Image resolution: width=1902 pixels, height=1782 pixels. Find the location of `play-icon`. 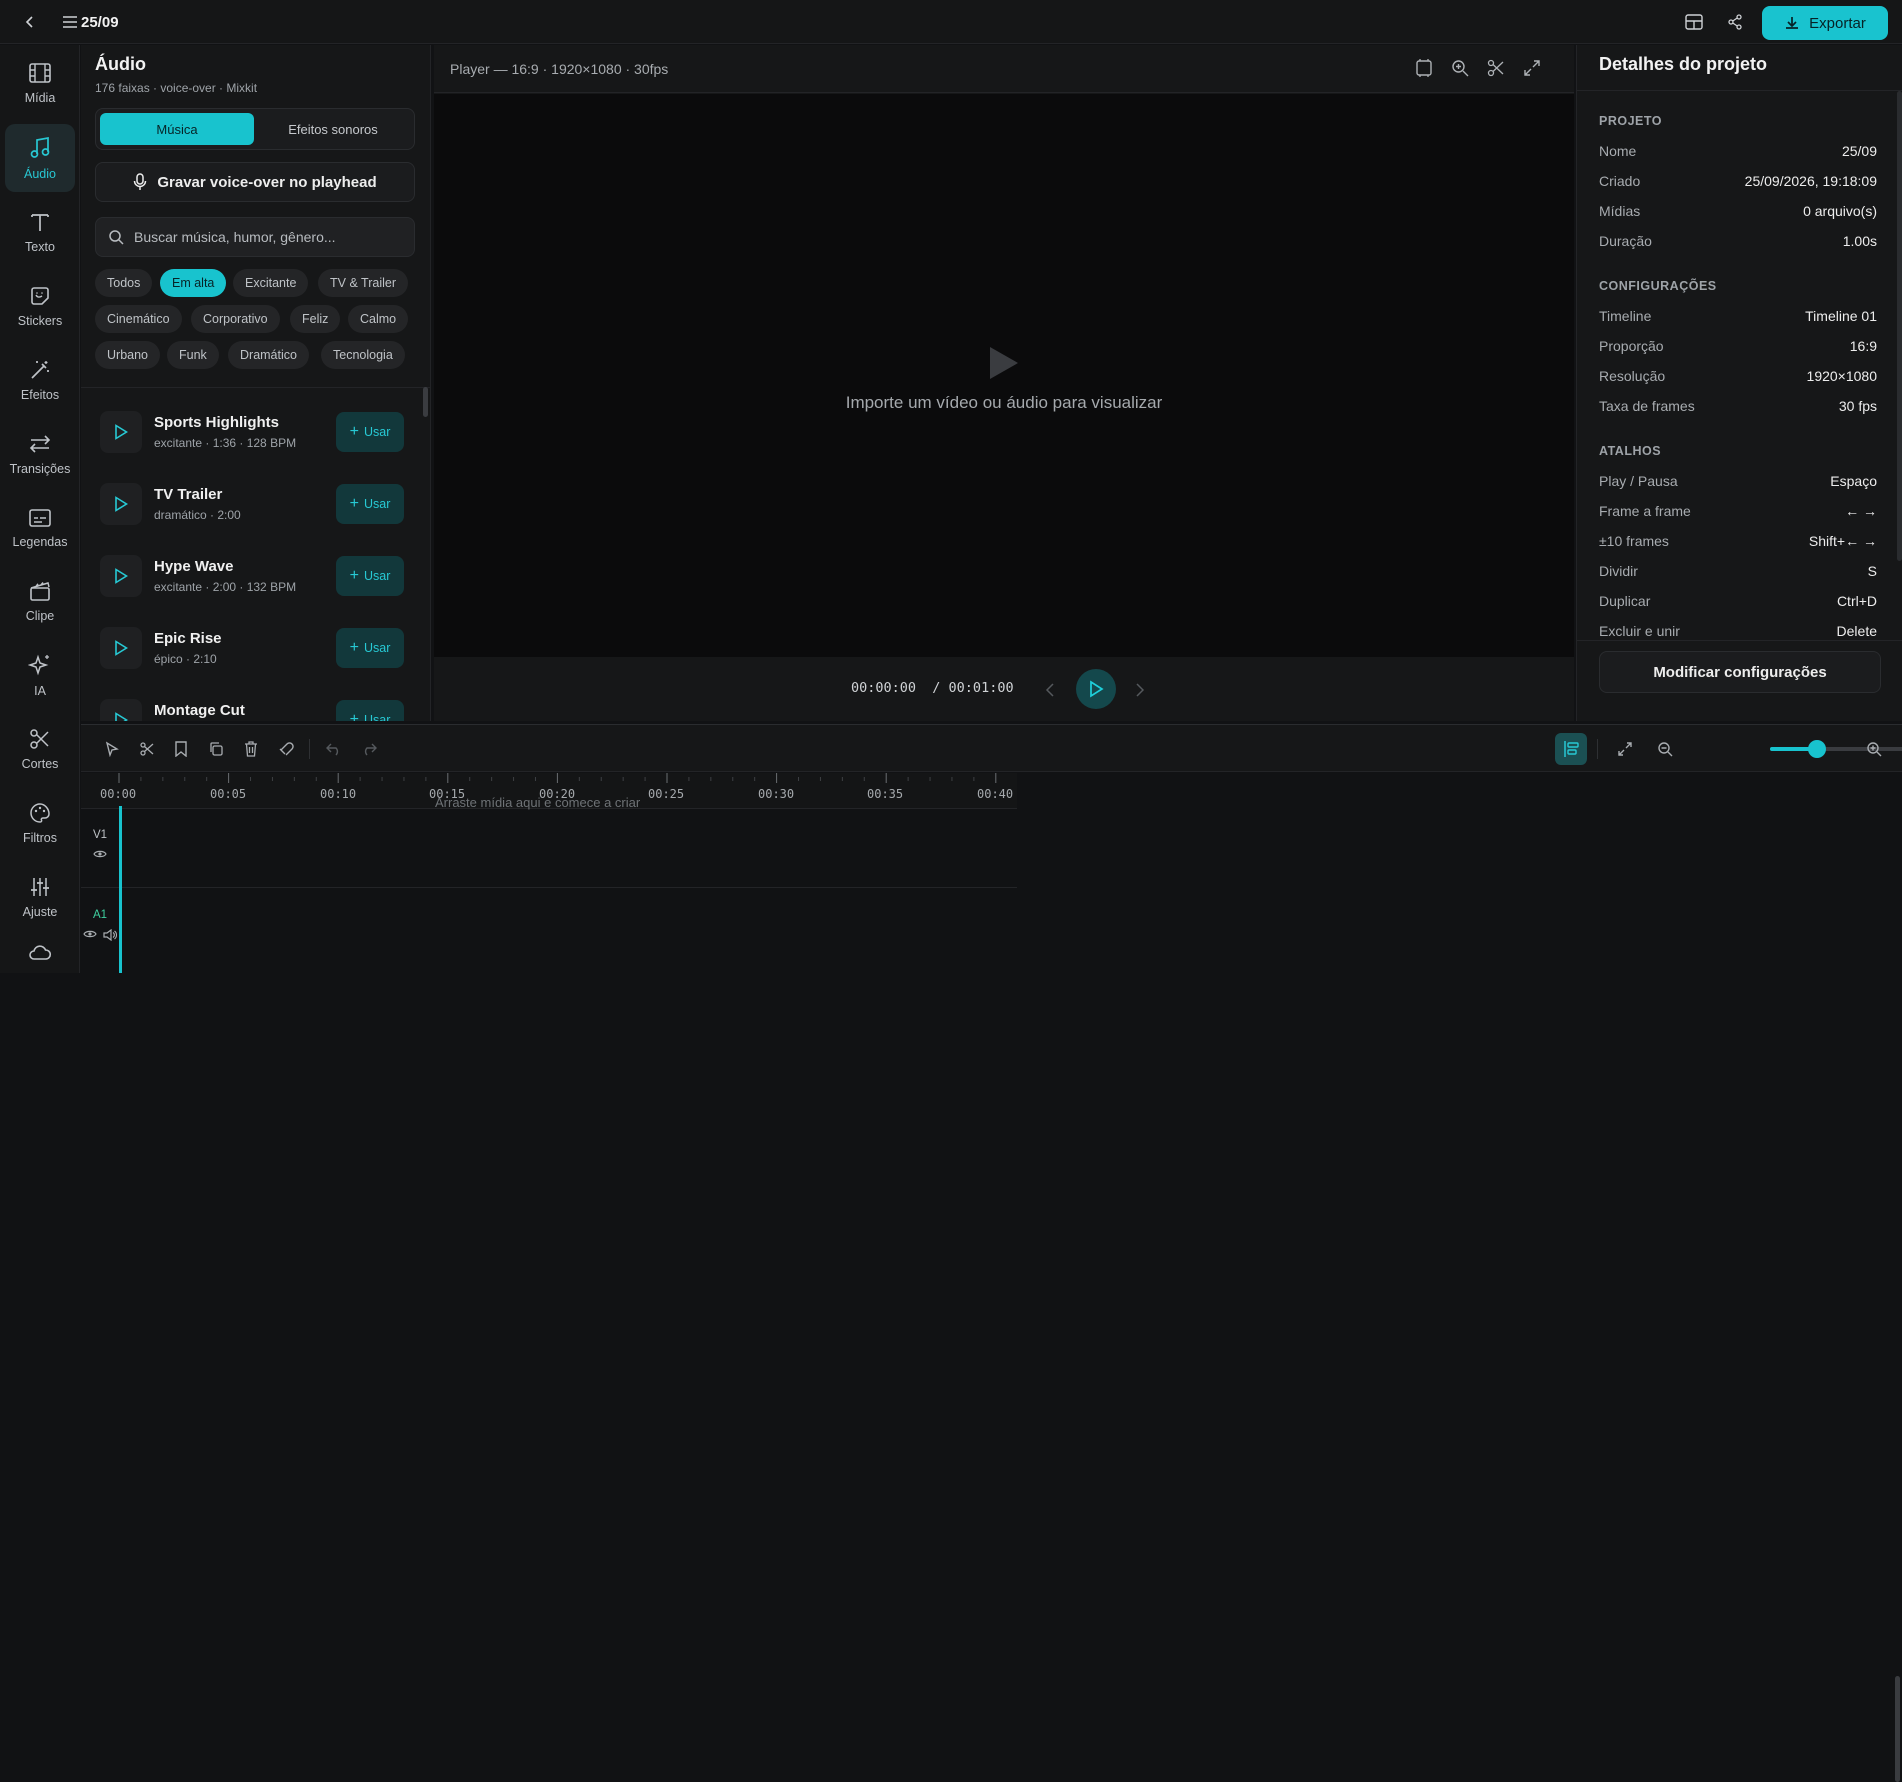

play-icon is located at coordinates (121, 648).